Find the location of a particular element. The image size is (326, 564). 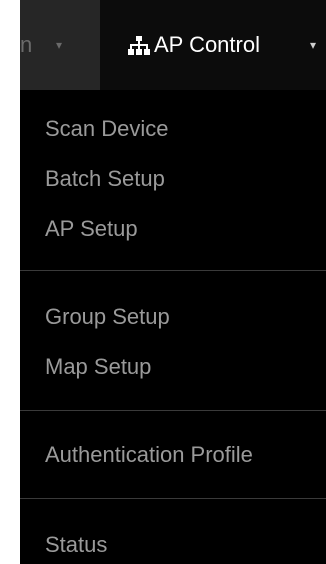

menu-item-map-setup: Map Setup is located at coordinates (98, 367).